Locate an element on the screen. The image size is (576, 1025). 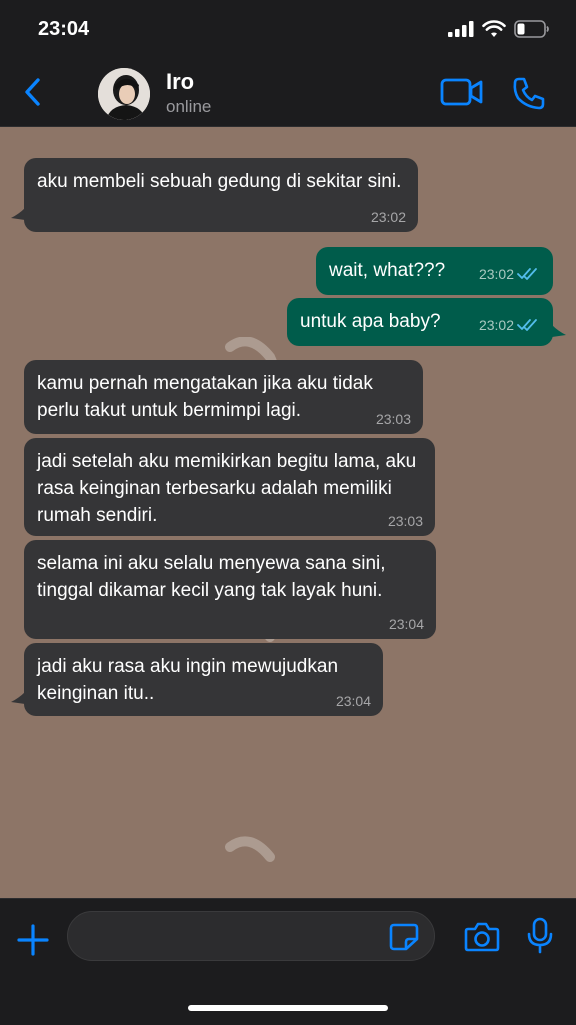
microphone-icon is located at coordinates (540, 935).